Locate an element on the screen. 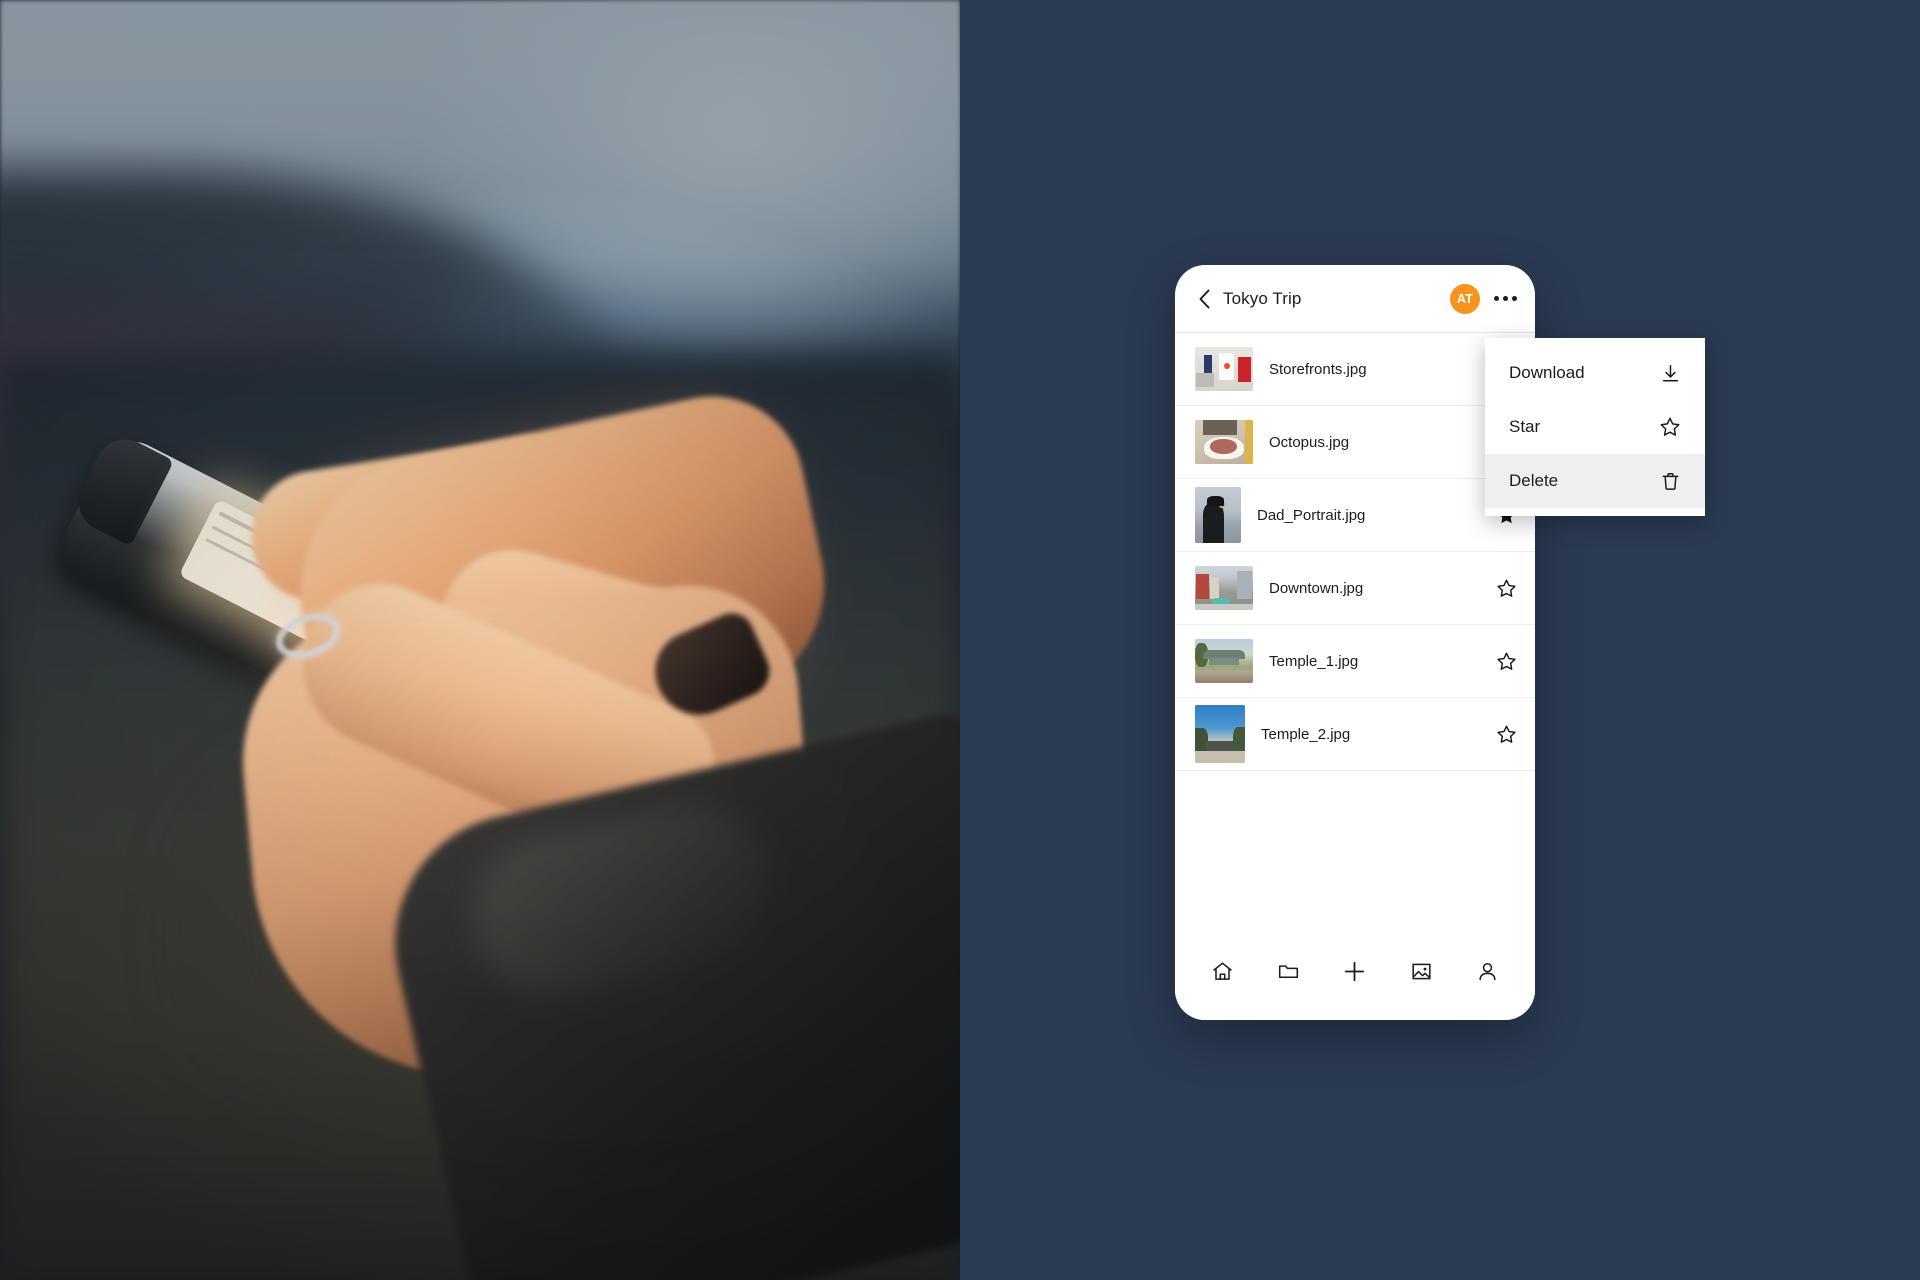  bottom-navigation is located at coordinates (1355, 977).